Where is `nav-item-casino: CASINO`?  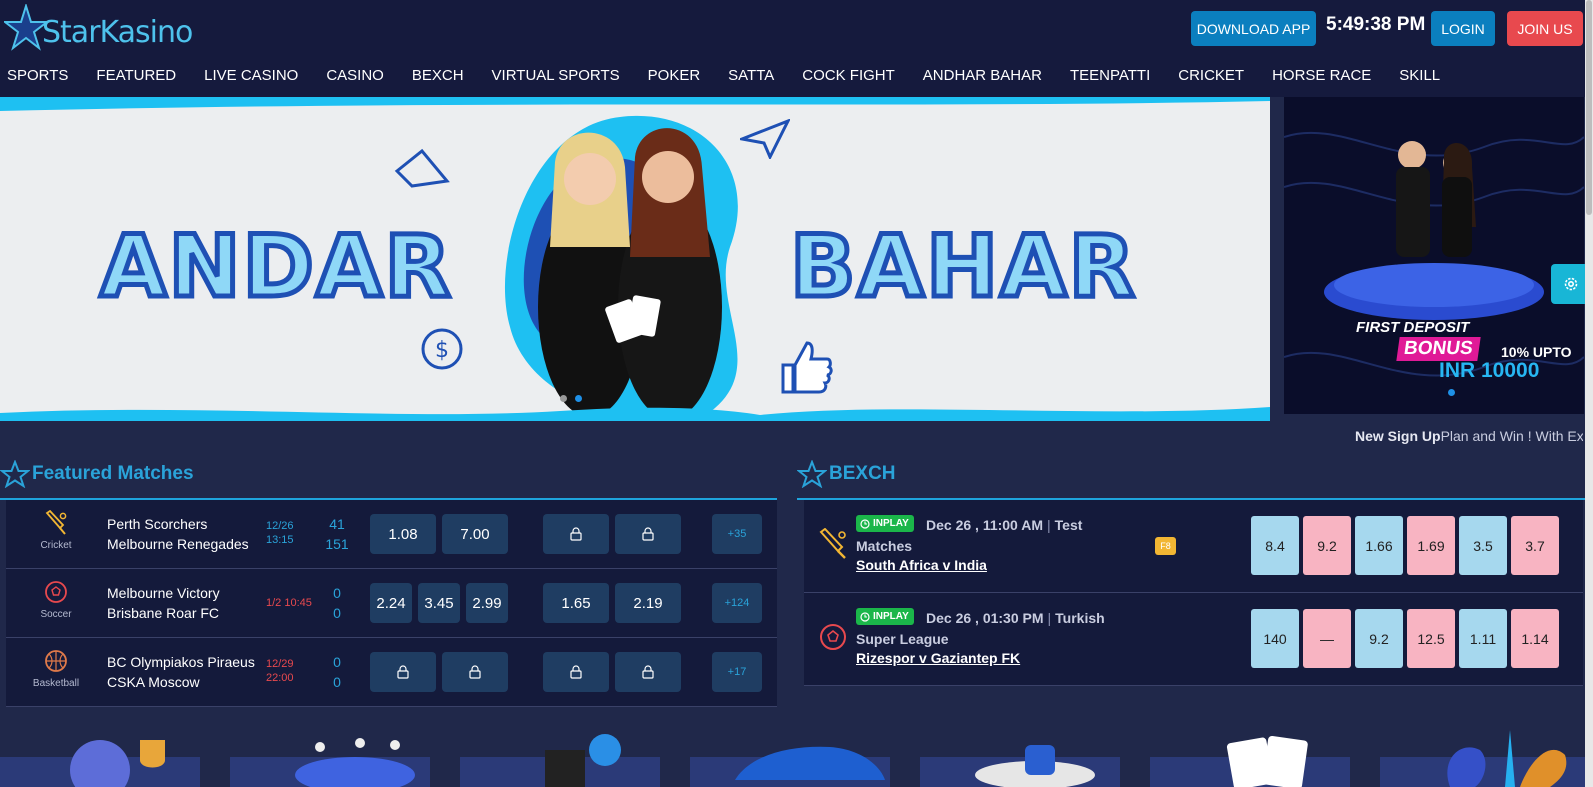
nav-item-casino: CASINO is located at coordinates (355, 78).